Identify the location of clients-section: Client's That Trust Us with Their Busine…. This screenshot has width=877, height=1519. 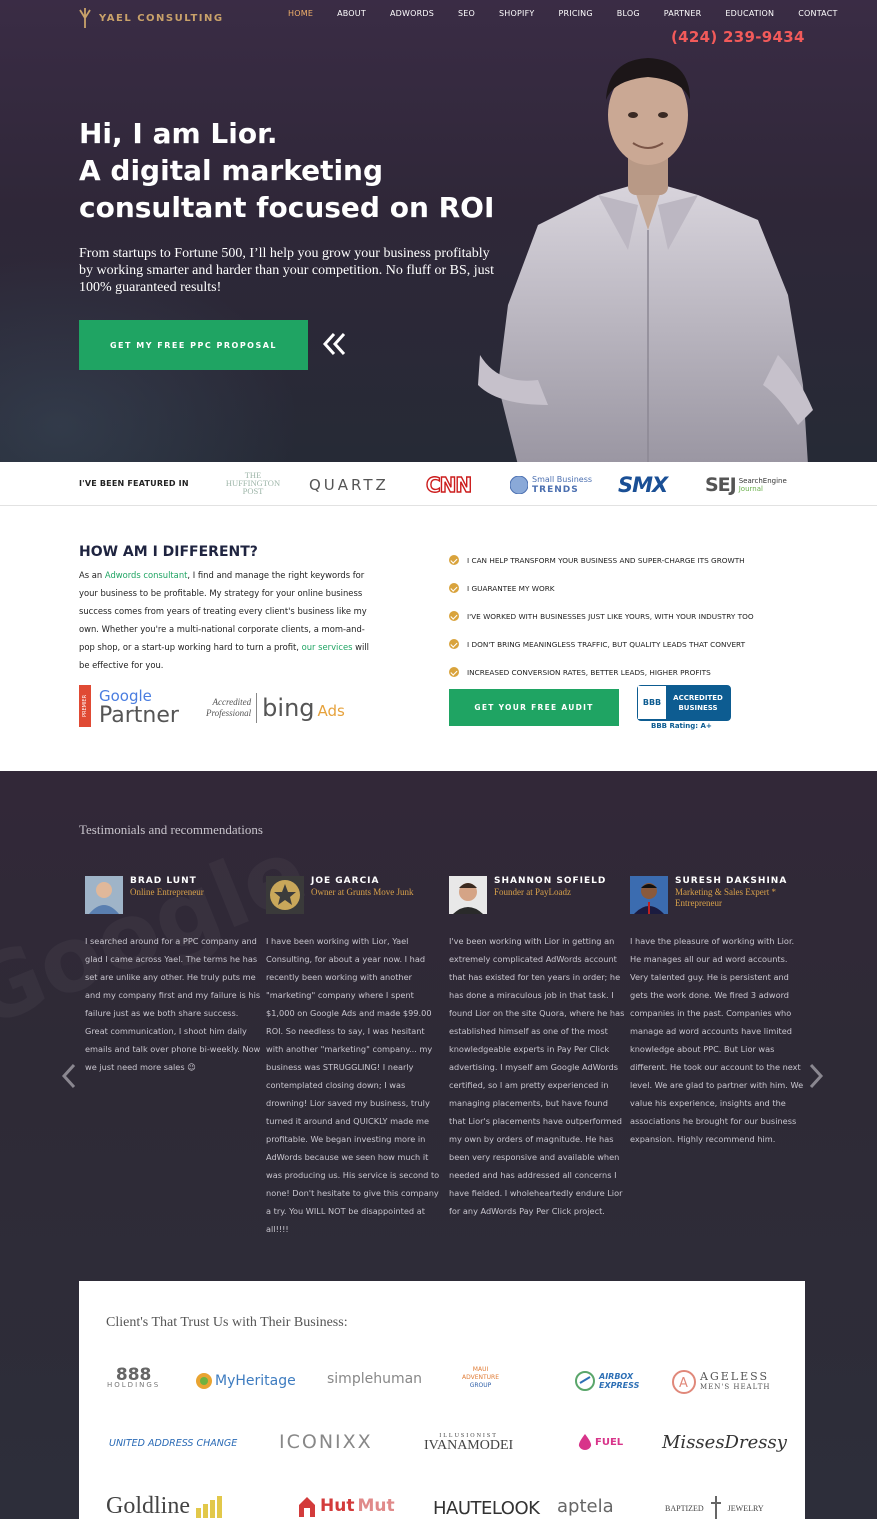
(442, 1400).